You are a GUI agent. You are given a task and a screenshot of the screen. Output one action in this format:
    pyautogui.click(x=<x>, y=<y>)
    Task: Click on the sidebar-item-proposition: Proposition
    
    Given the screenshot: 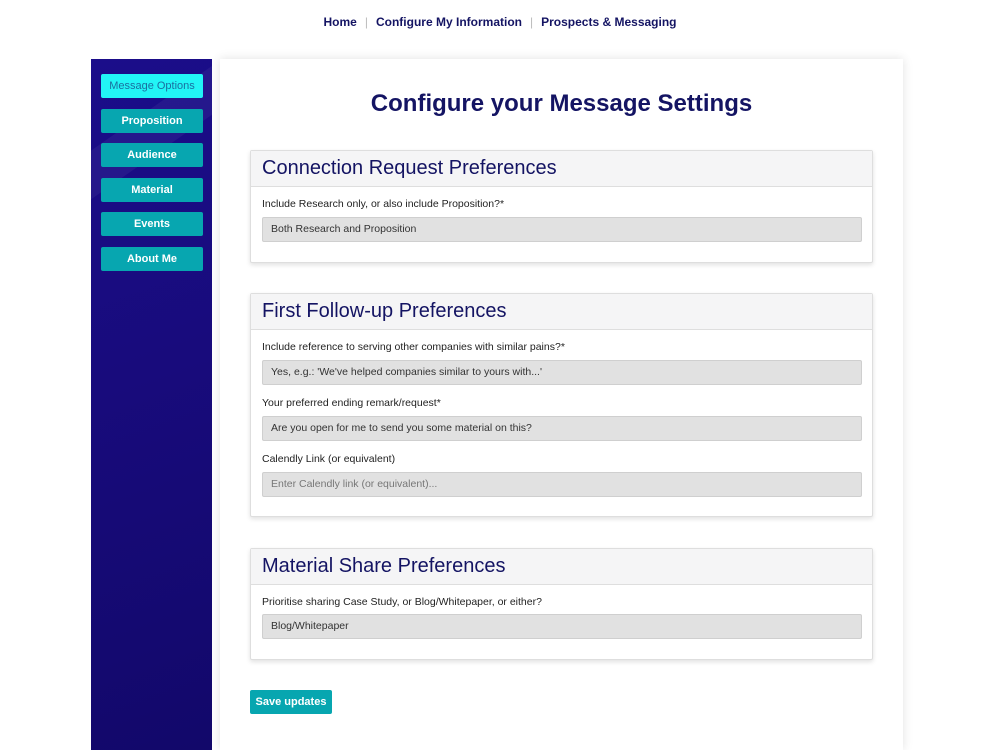 What is the action you would take?
    pyautogui.click(x=152, y=121)
    